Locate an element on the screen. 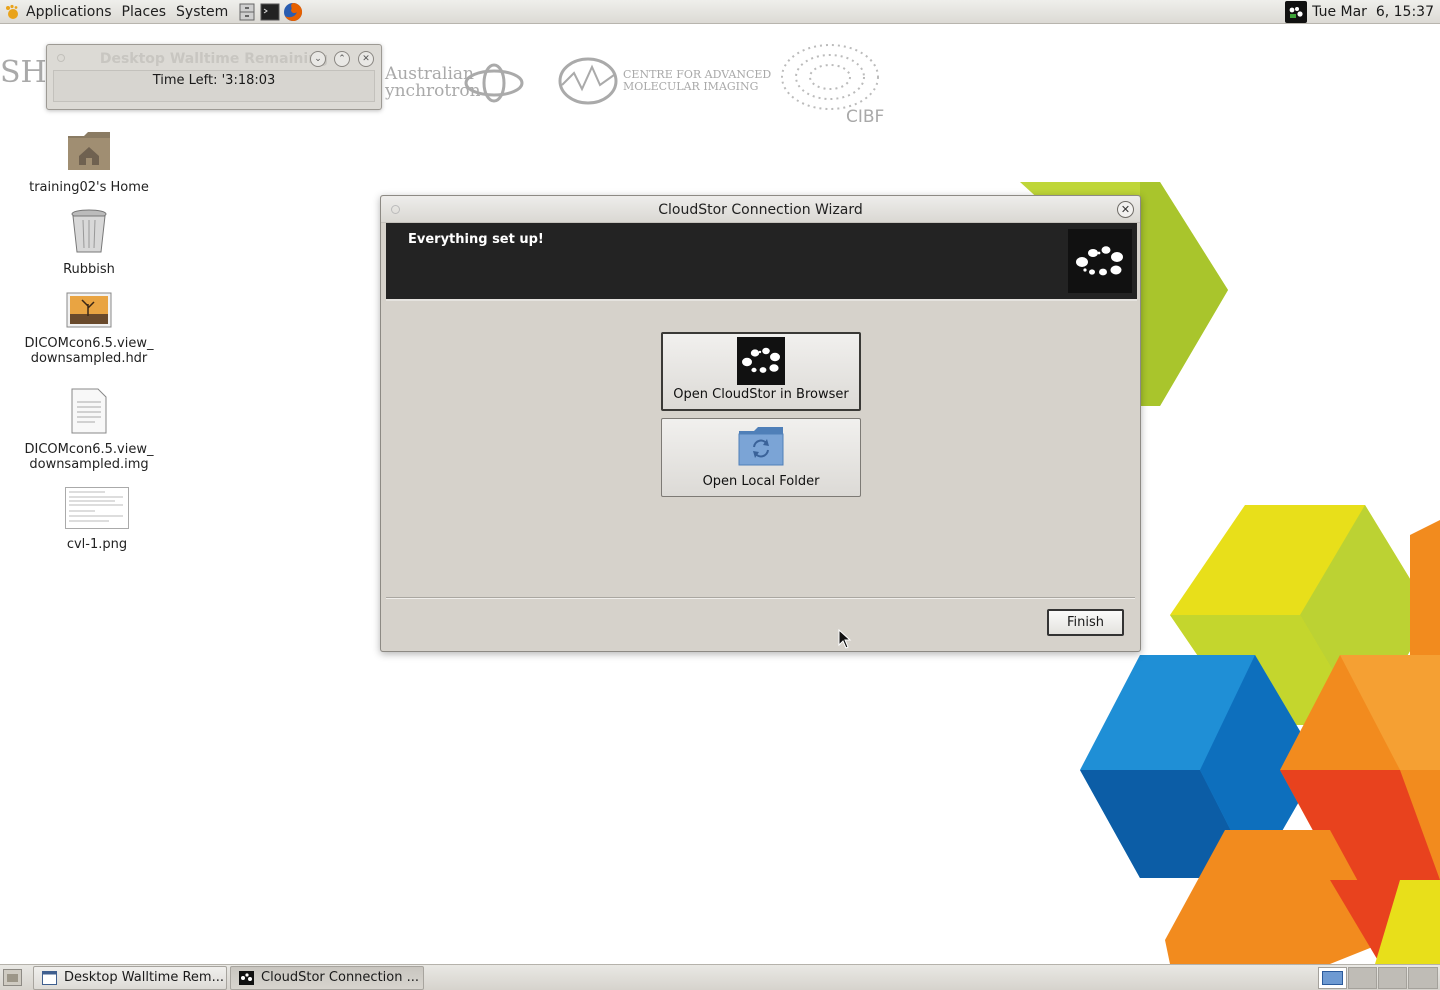  open-folder-label: Open Local Folder is located at coordinates (761, 481).